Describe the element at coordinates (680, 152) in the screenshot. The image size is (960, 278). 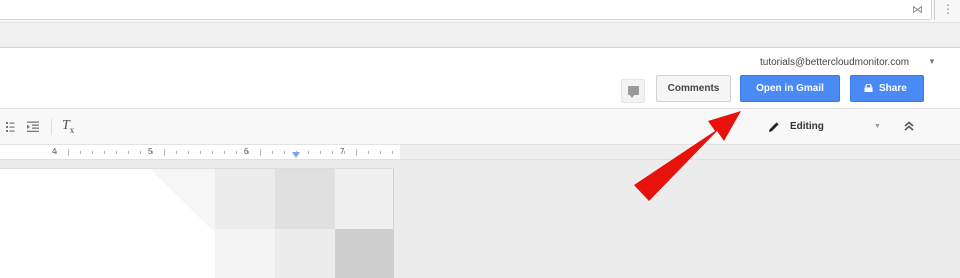
I see `ruler-margin-area` at that location.